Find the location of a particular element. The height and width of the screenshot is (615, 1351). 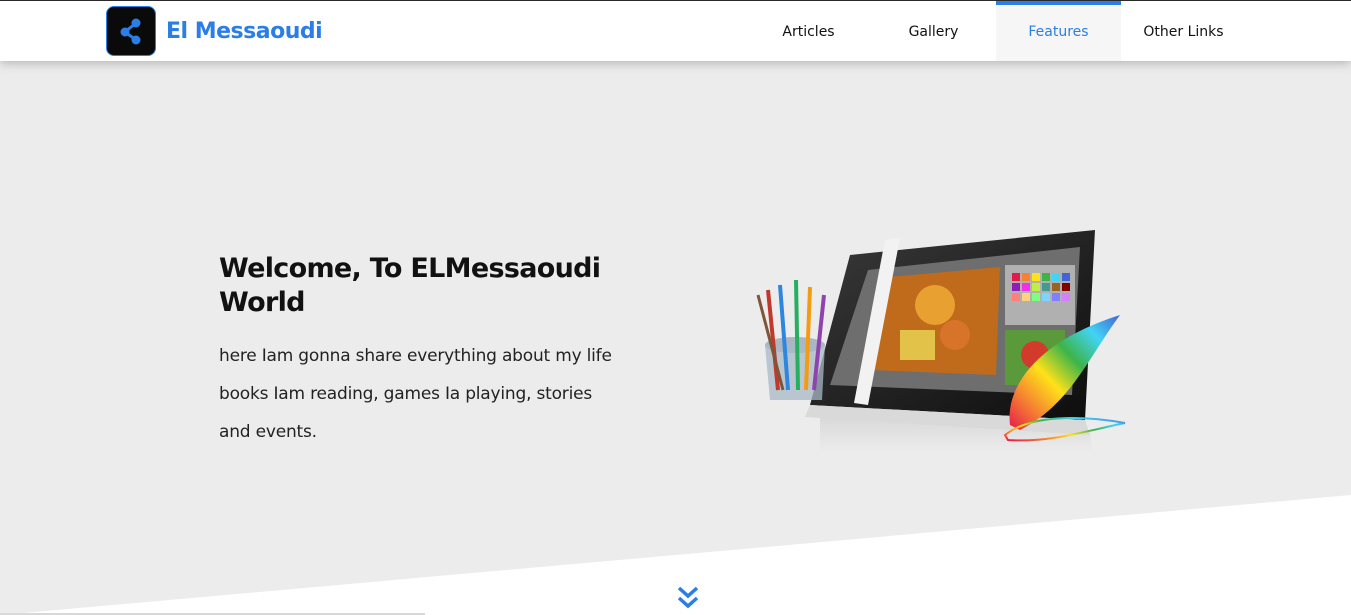

hero-laptop-image is located at coordinates (941, 341).